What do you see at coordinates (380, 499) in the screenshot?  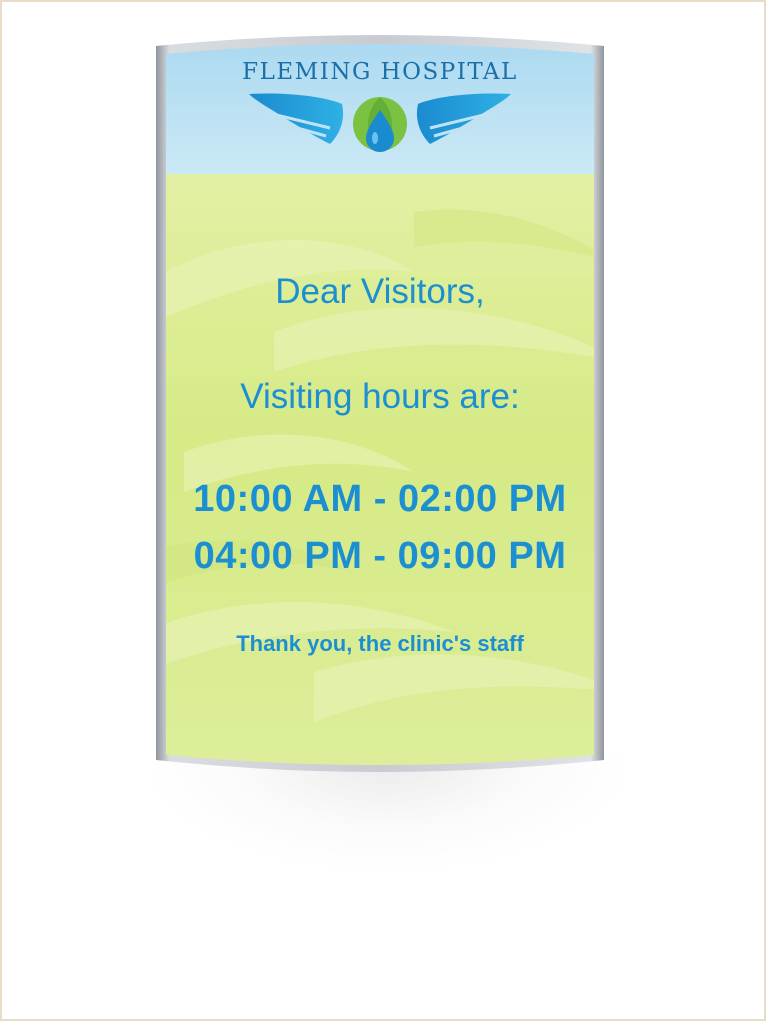 I see `visiting-hours-morning: 10:00 AM - 02:00 PM` at bounding box center [380, 499].